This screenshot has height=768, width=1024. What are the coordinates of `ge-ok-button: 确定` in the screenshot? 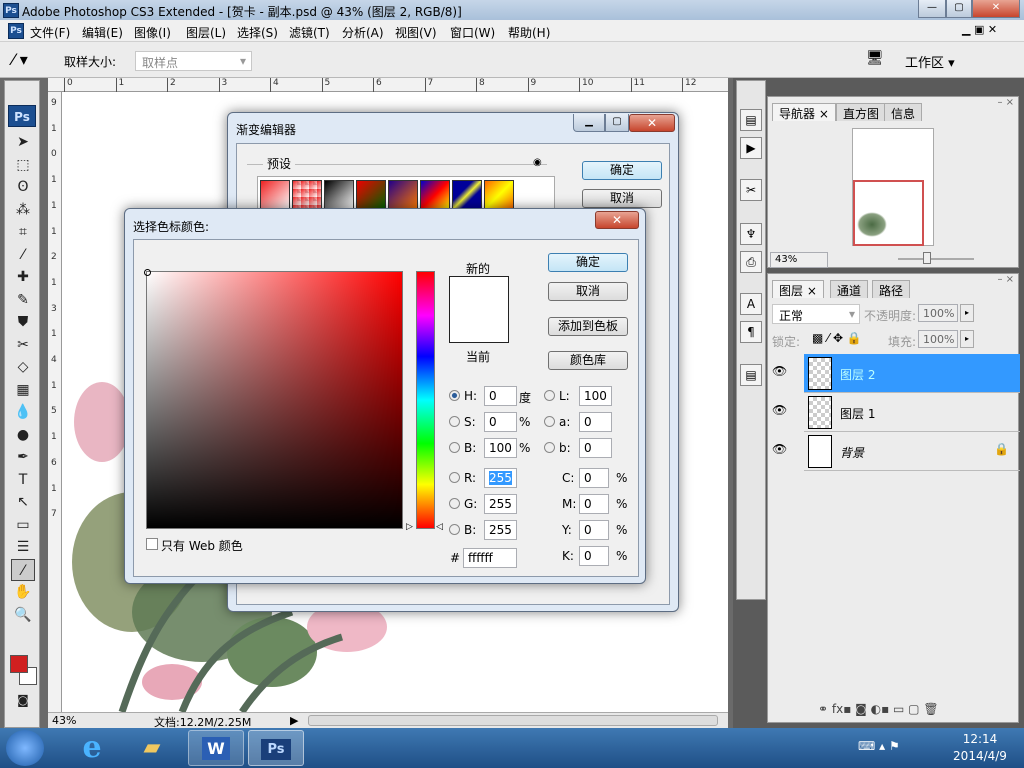 It's located at (622, 170).